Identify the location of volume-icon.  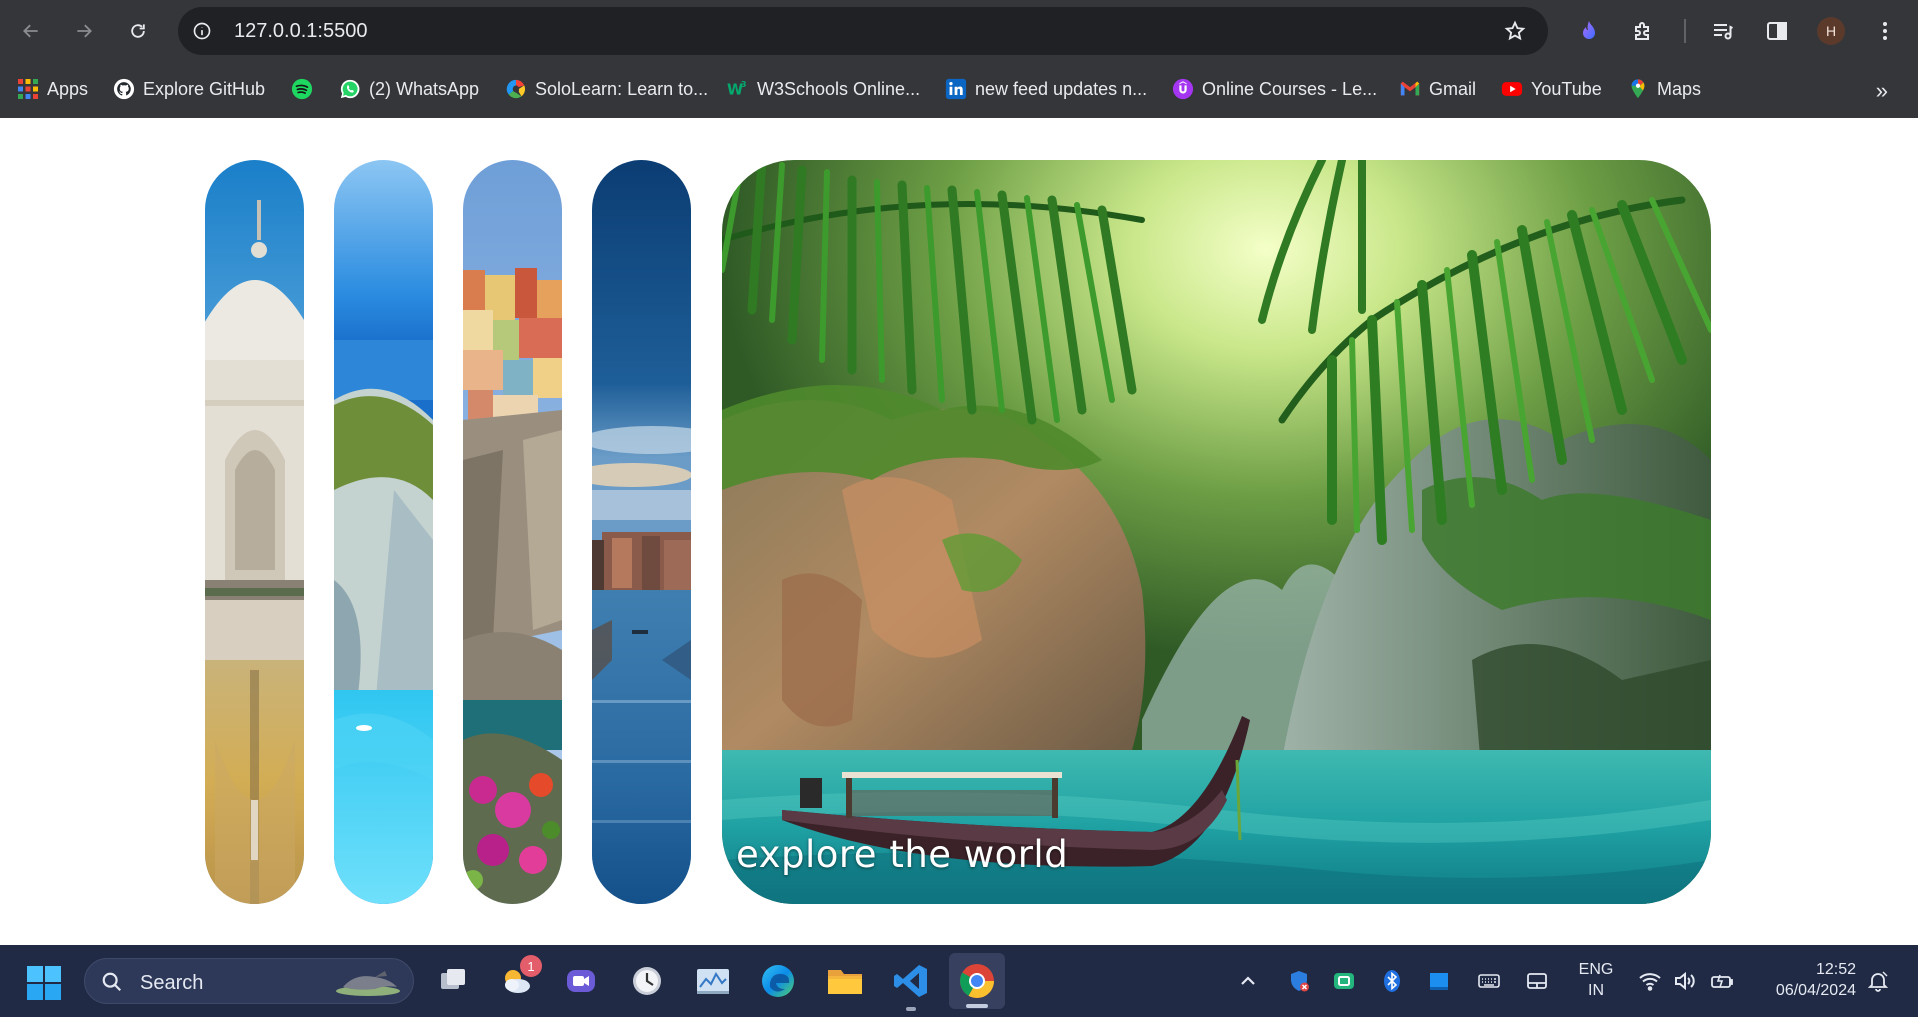
(1685, 981).